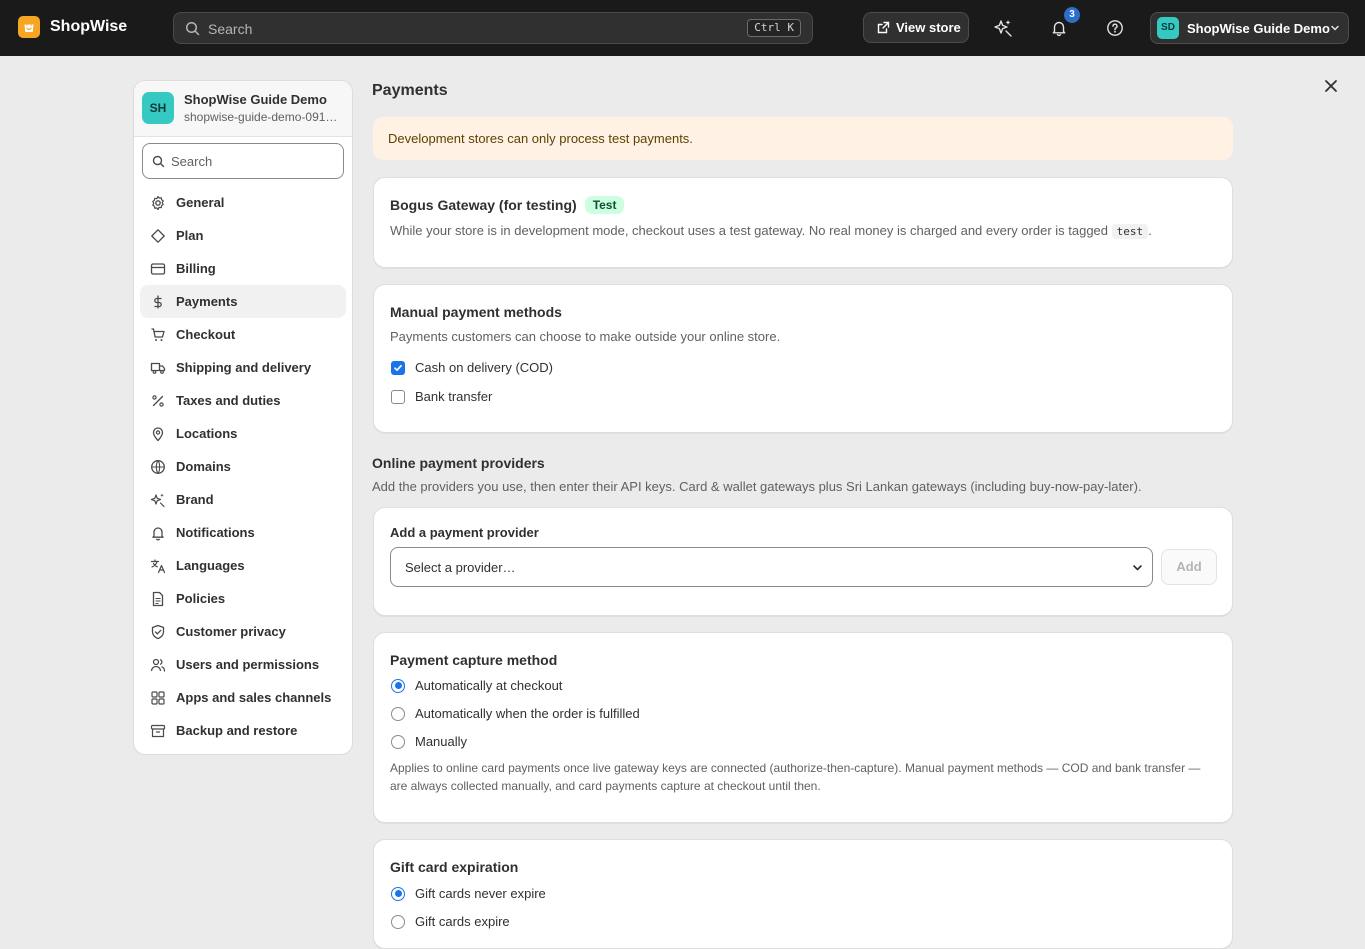  Describe the element at coordinates (410, 90) in the screenshot. I see `page-title: Payments` at that location.